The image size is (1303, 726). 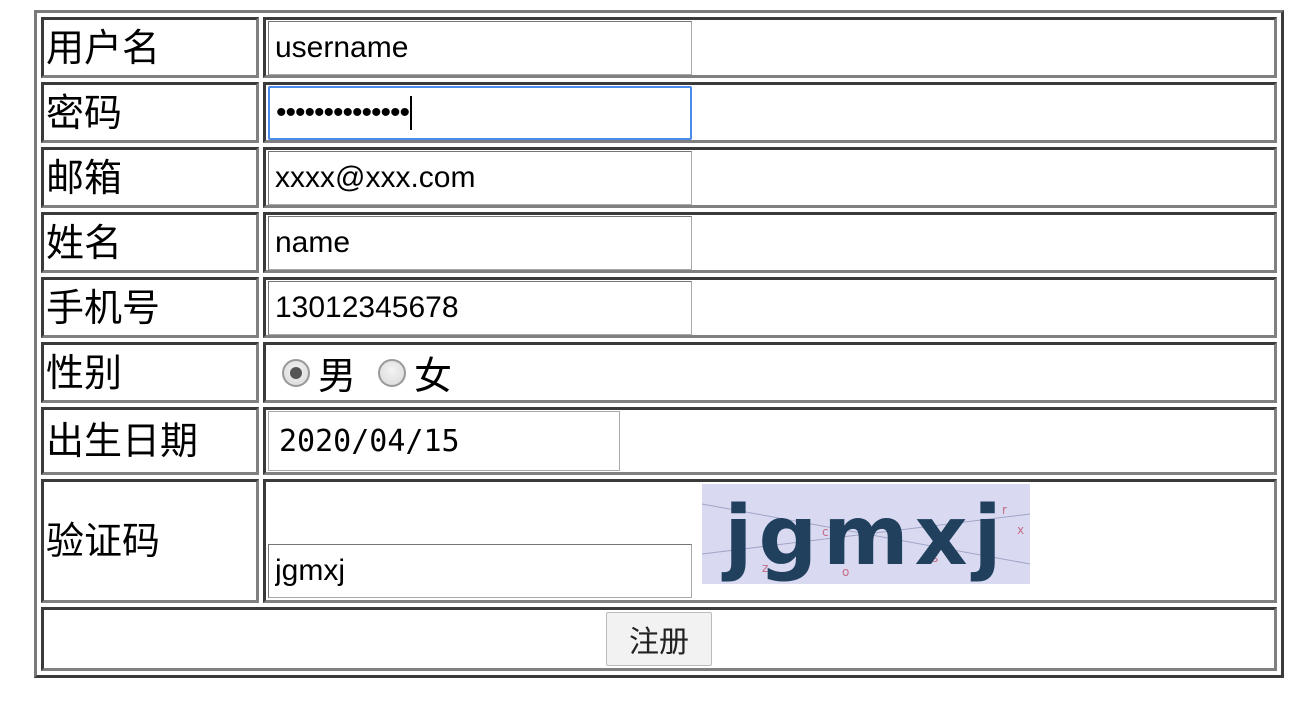 What do you see at coordinates (337, 376) in the screenshot?
I see `gender-male-label: 男` at bounding box center [337, 376].